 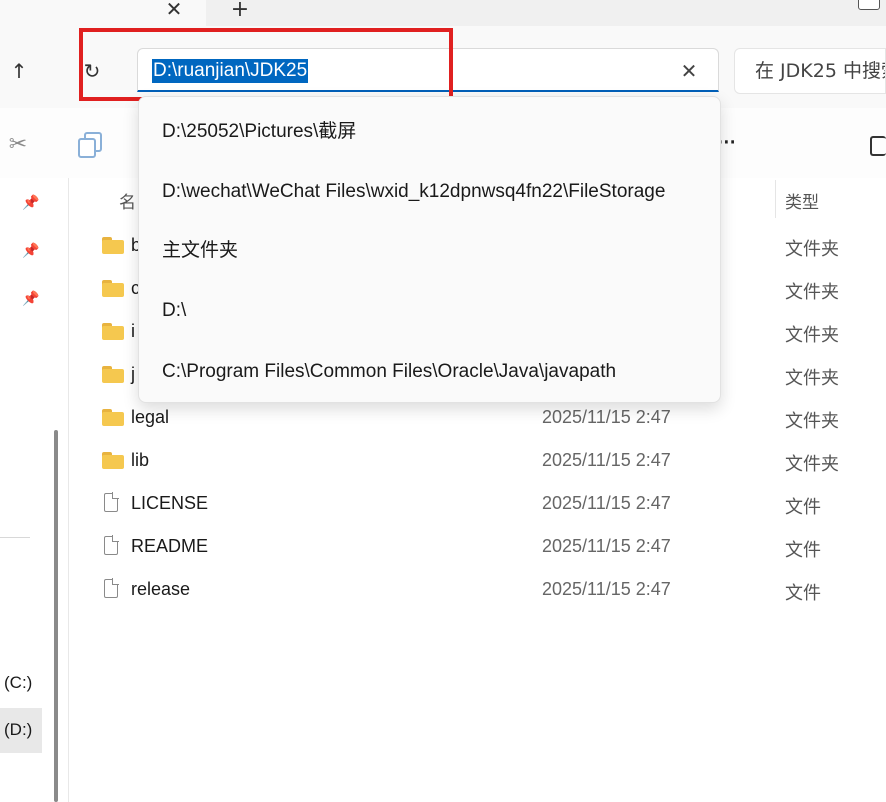 I want to click on navigation-pane-scrollbar, so click(x=56, y=616).